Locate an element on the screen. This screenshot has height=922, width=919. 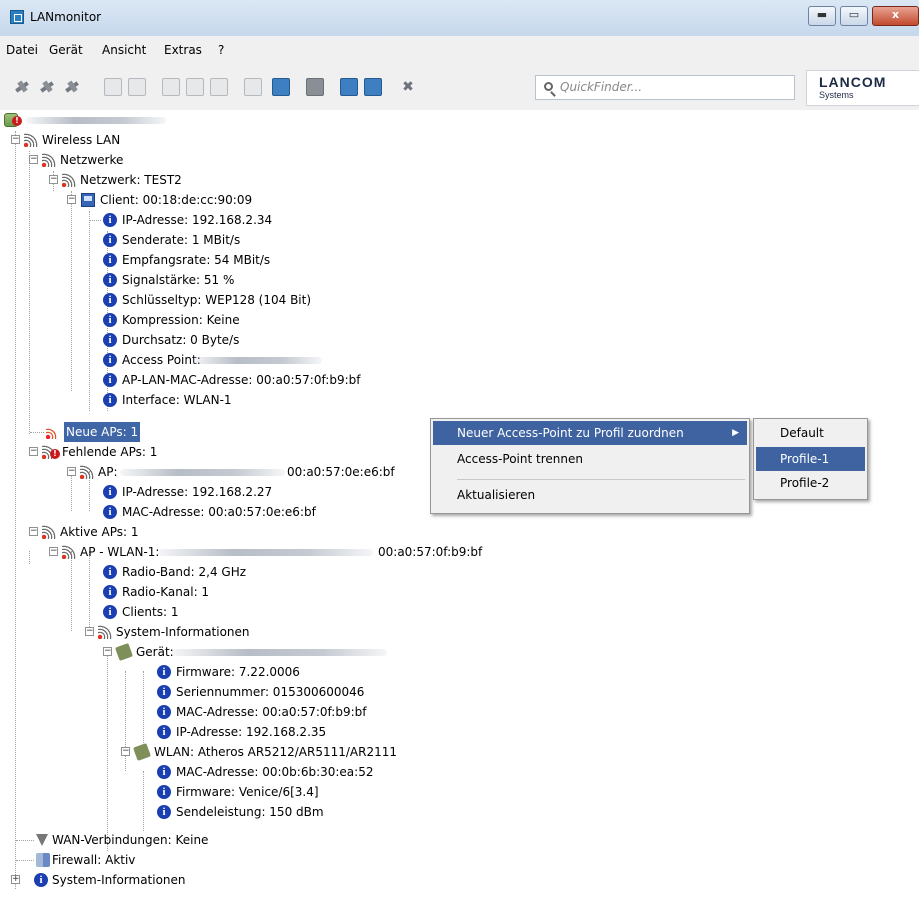
tools-icon: ✖ is located at coordinates (408, 87).